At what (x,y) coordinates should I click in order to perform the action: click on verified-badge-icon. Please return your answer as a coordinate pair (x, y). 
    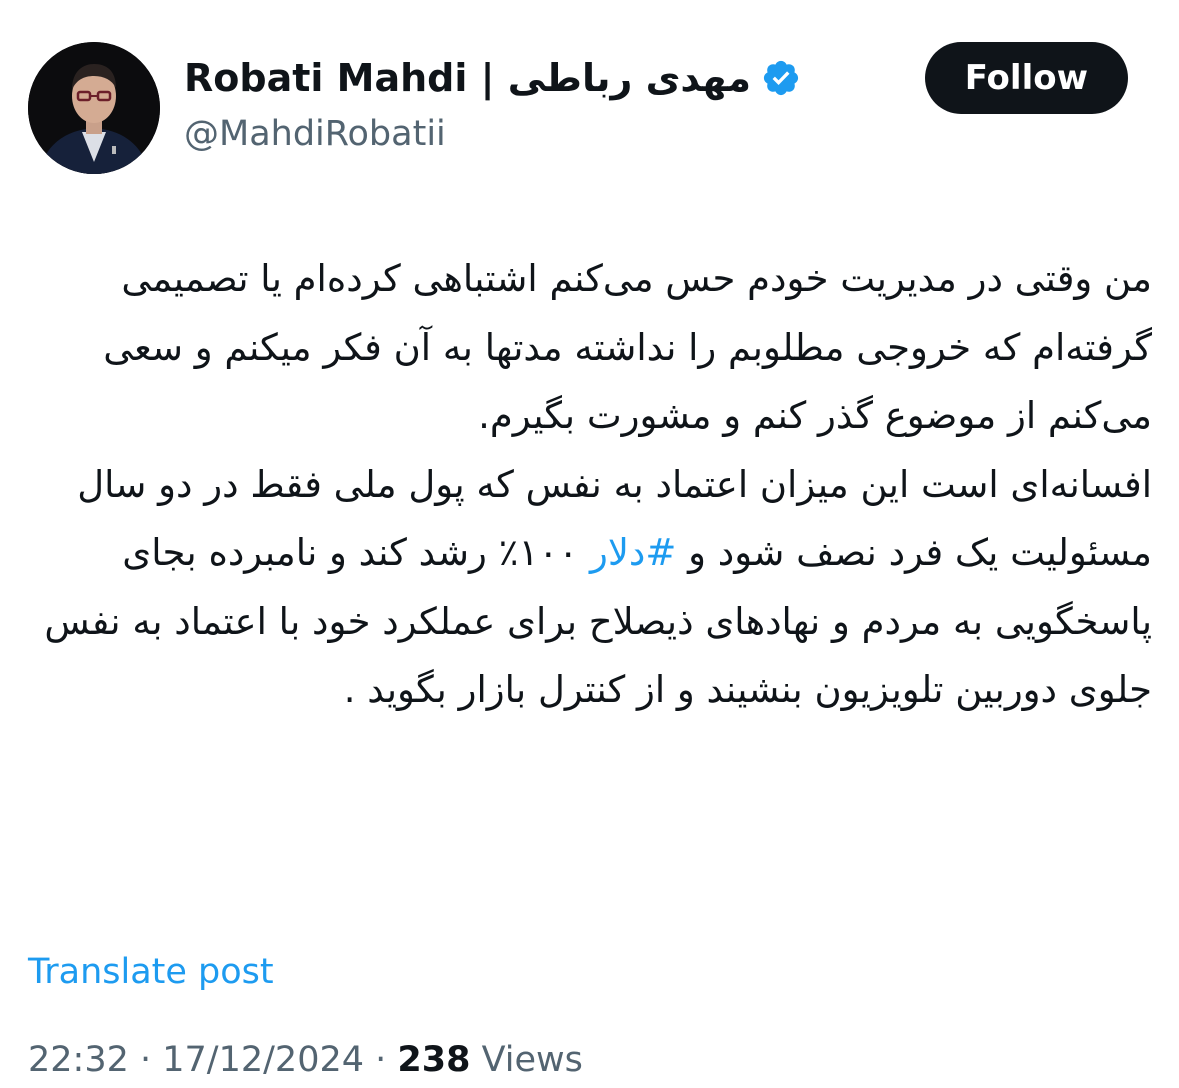
    Looking at the image, I should click on (781, 78).